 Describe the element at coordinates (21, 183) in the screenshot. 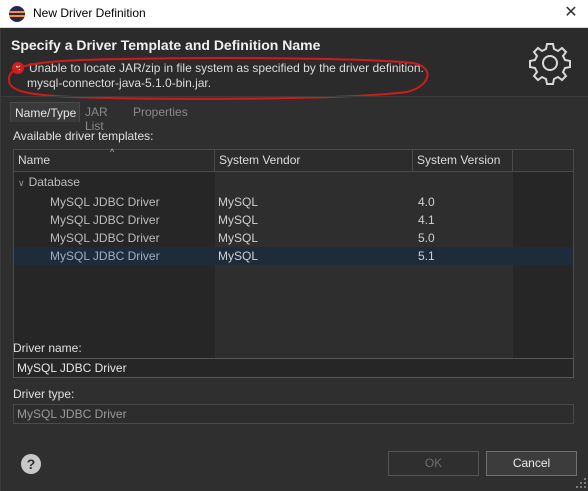

I see `collapse-caret-icon: ∨` at that location.